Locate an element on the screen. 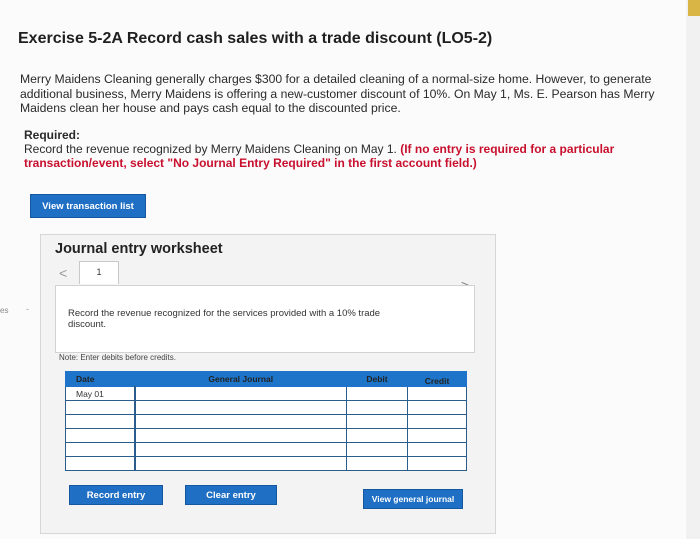 The height and width of the screenshot is (539, 700). table-row: May 01 is located at coordinates (266, 393).